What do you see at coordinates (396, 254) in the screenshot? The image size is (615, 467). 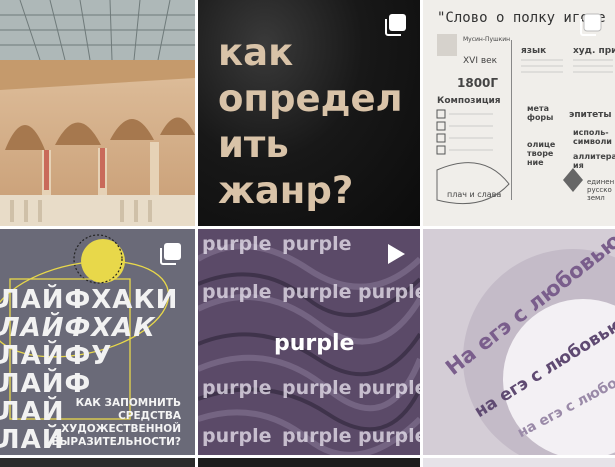 I see `play-icon` at bounding box center [396, 254].